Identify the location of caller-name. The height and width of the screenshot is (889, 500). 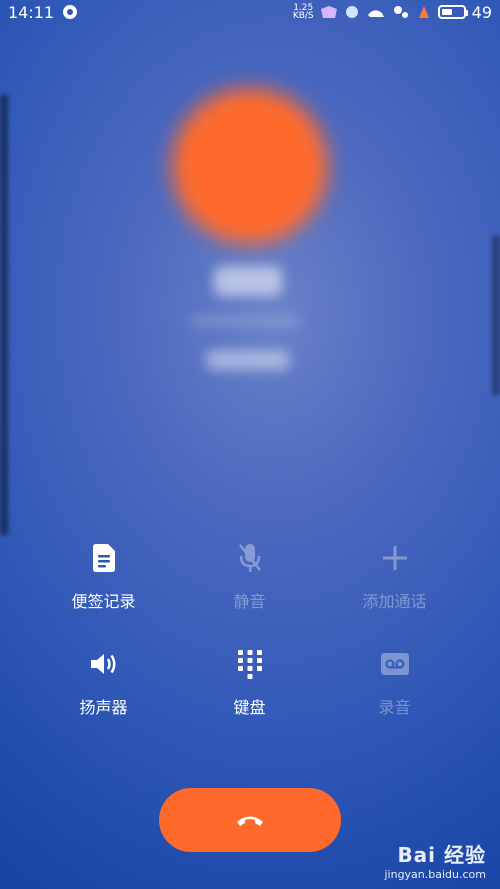
(248, 281).